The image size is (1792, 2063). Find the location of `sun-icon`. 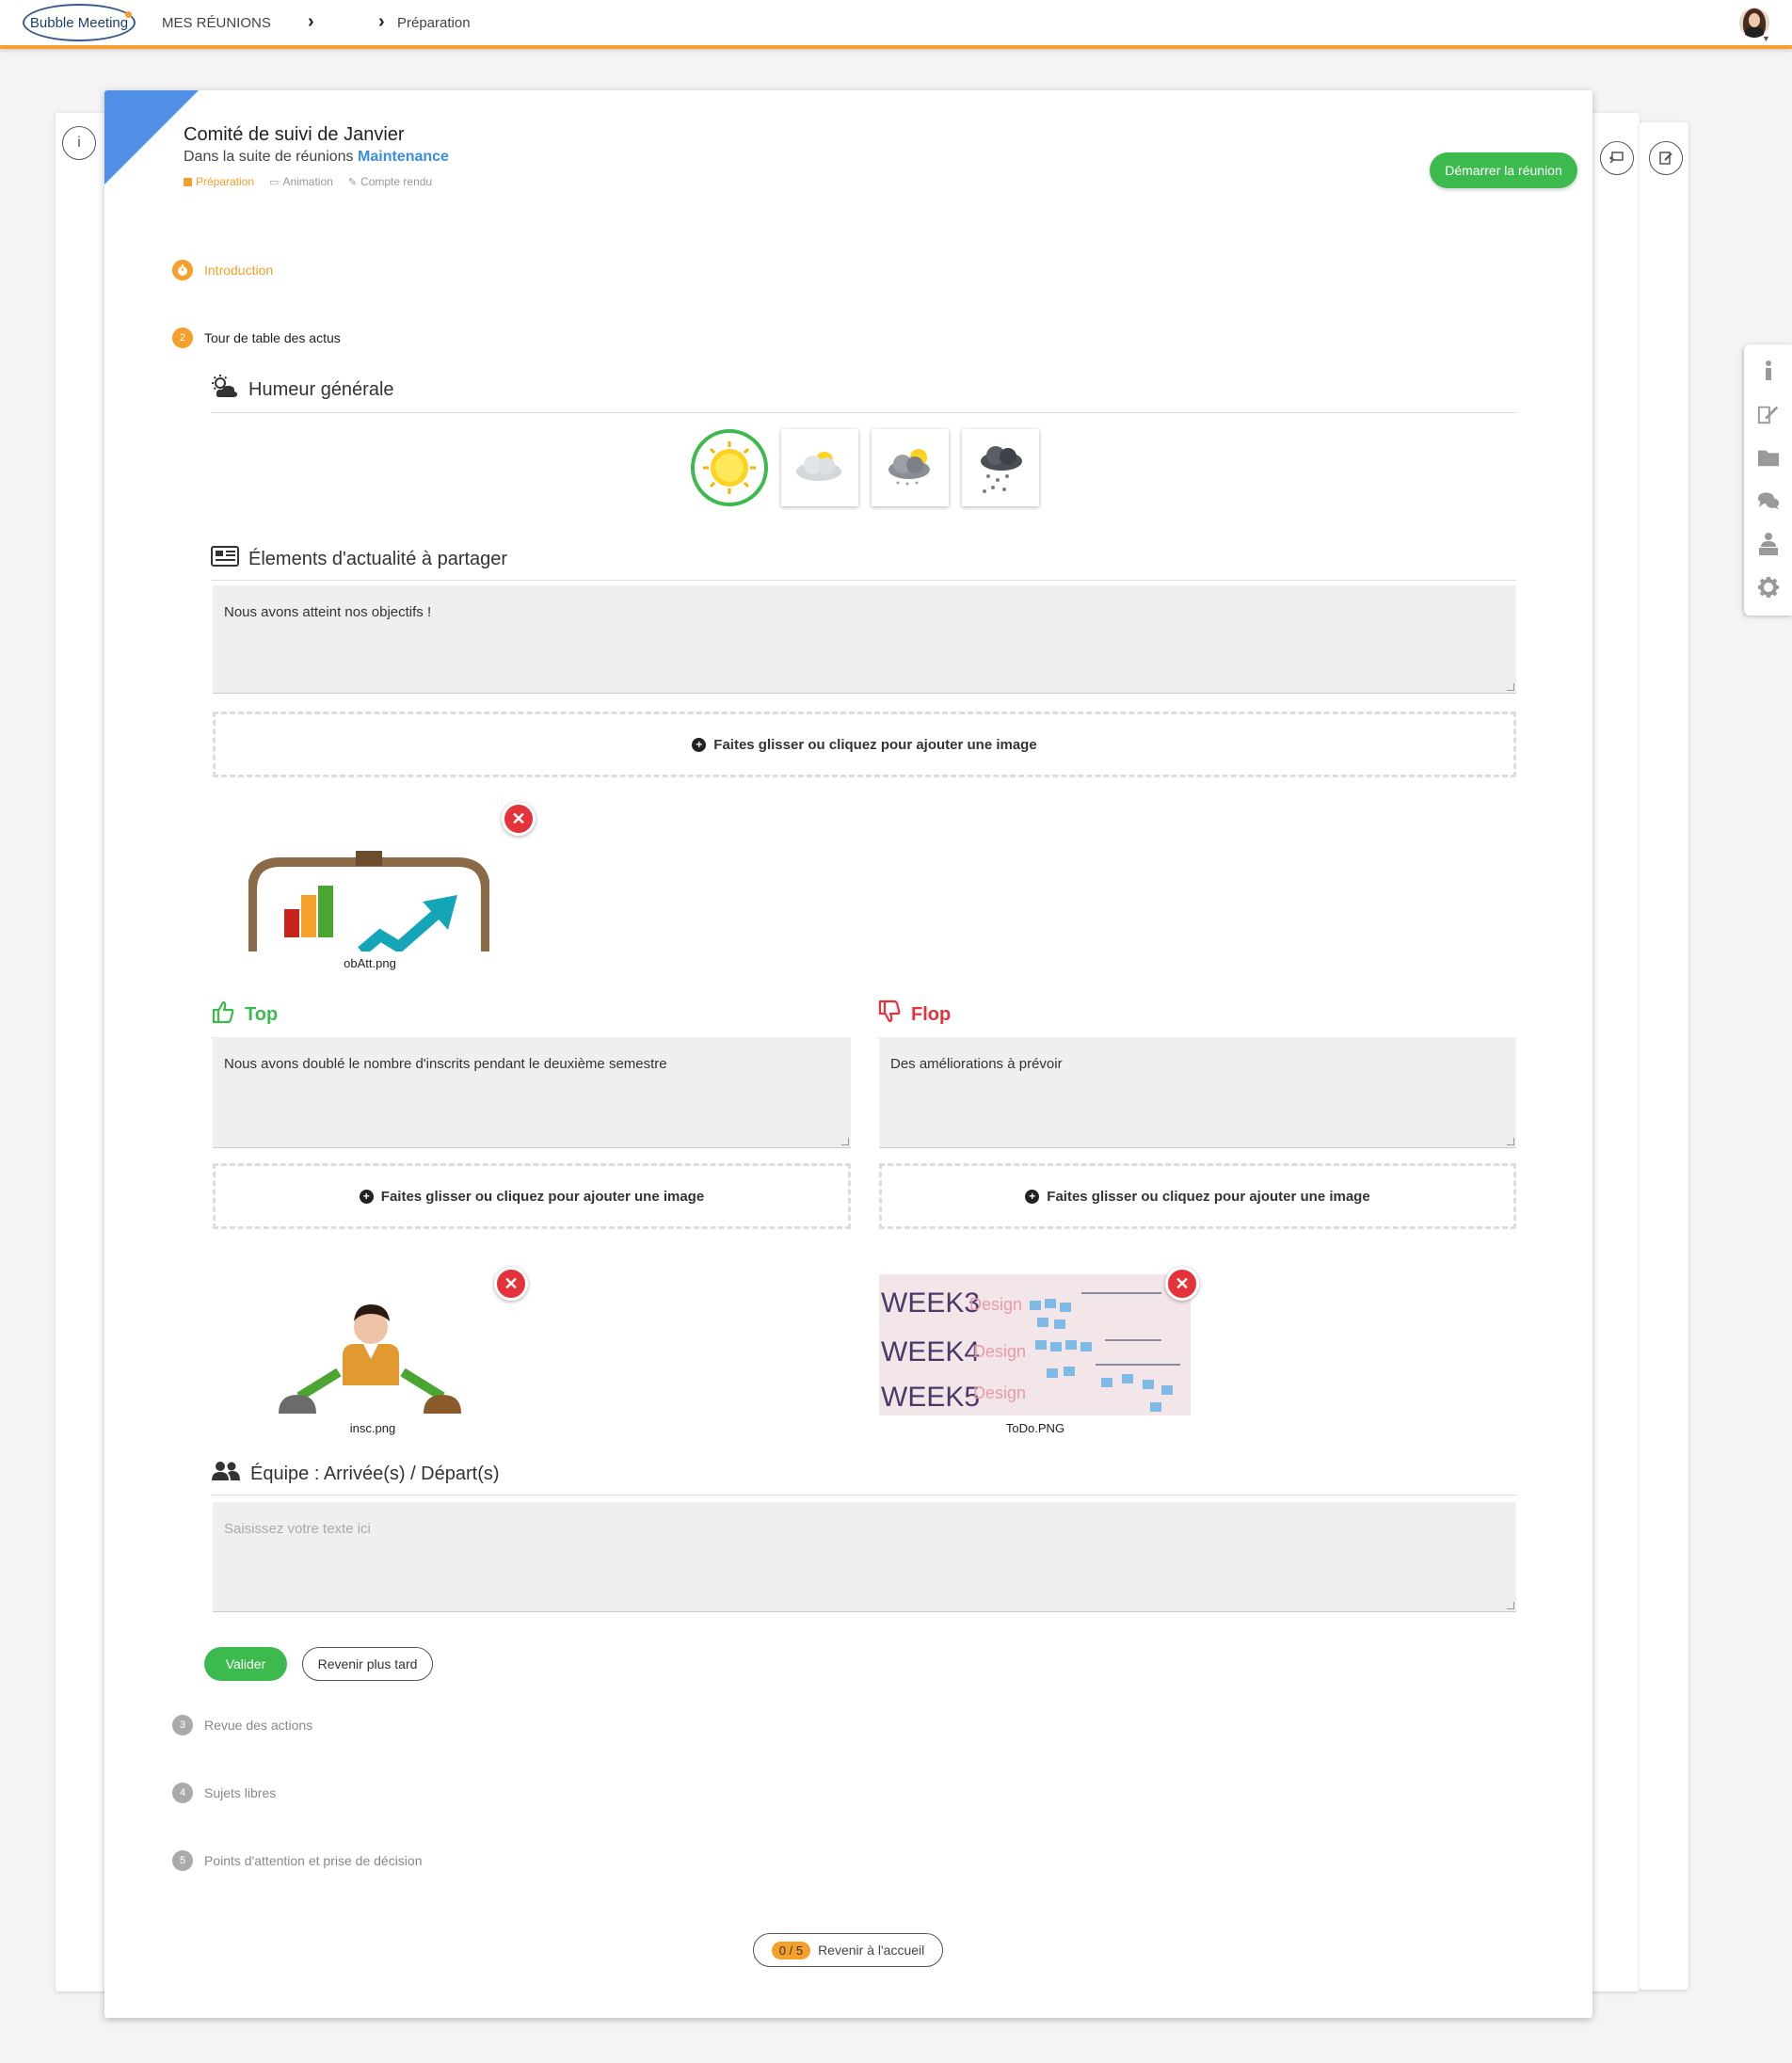

sun-icon is located at coordinates (729, 468).